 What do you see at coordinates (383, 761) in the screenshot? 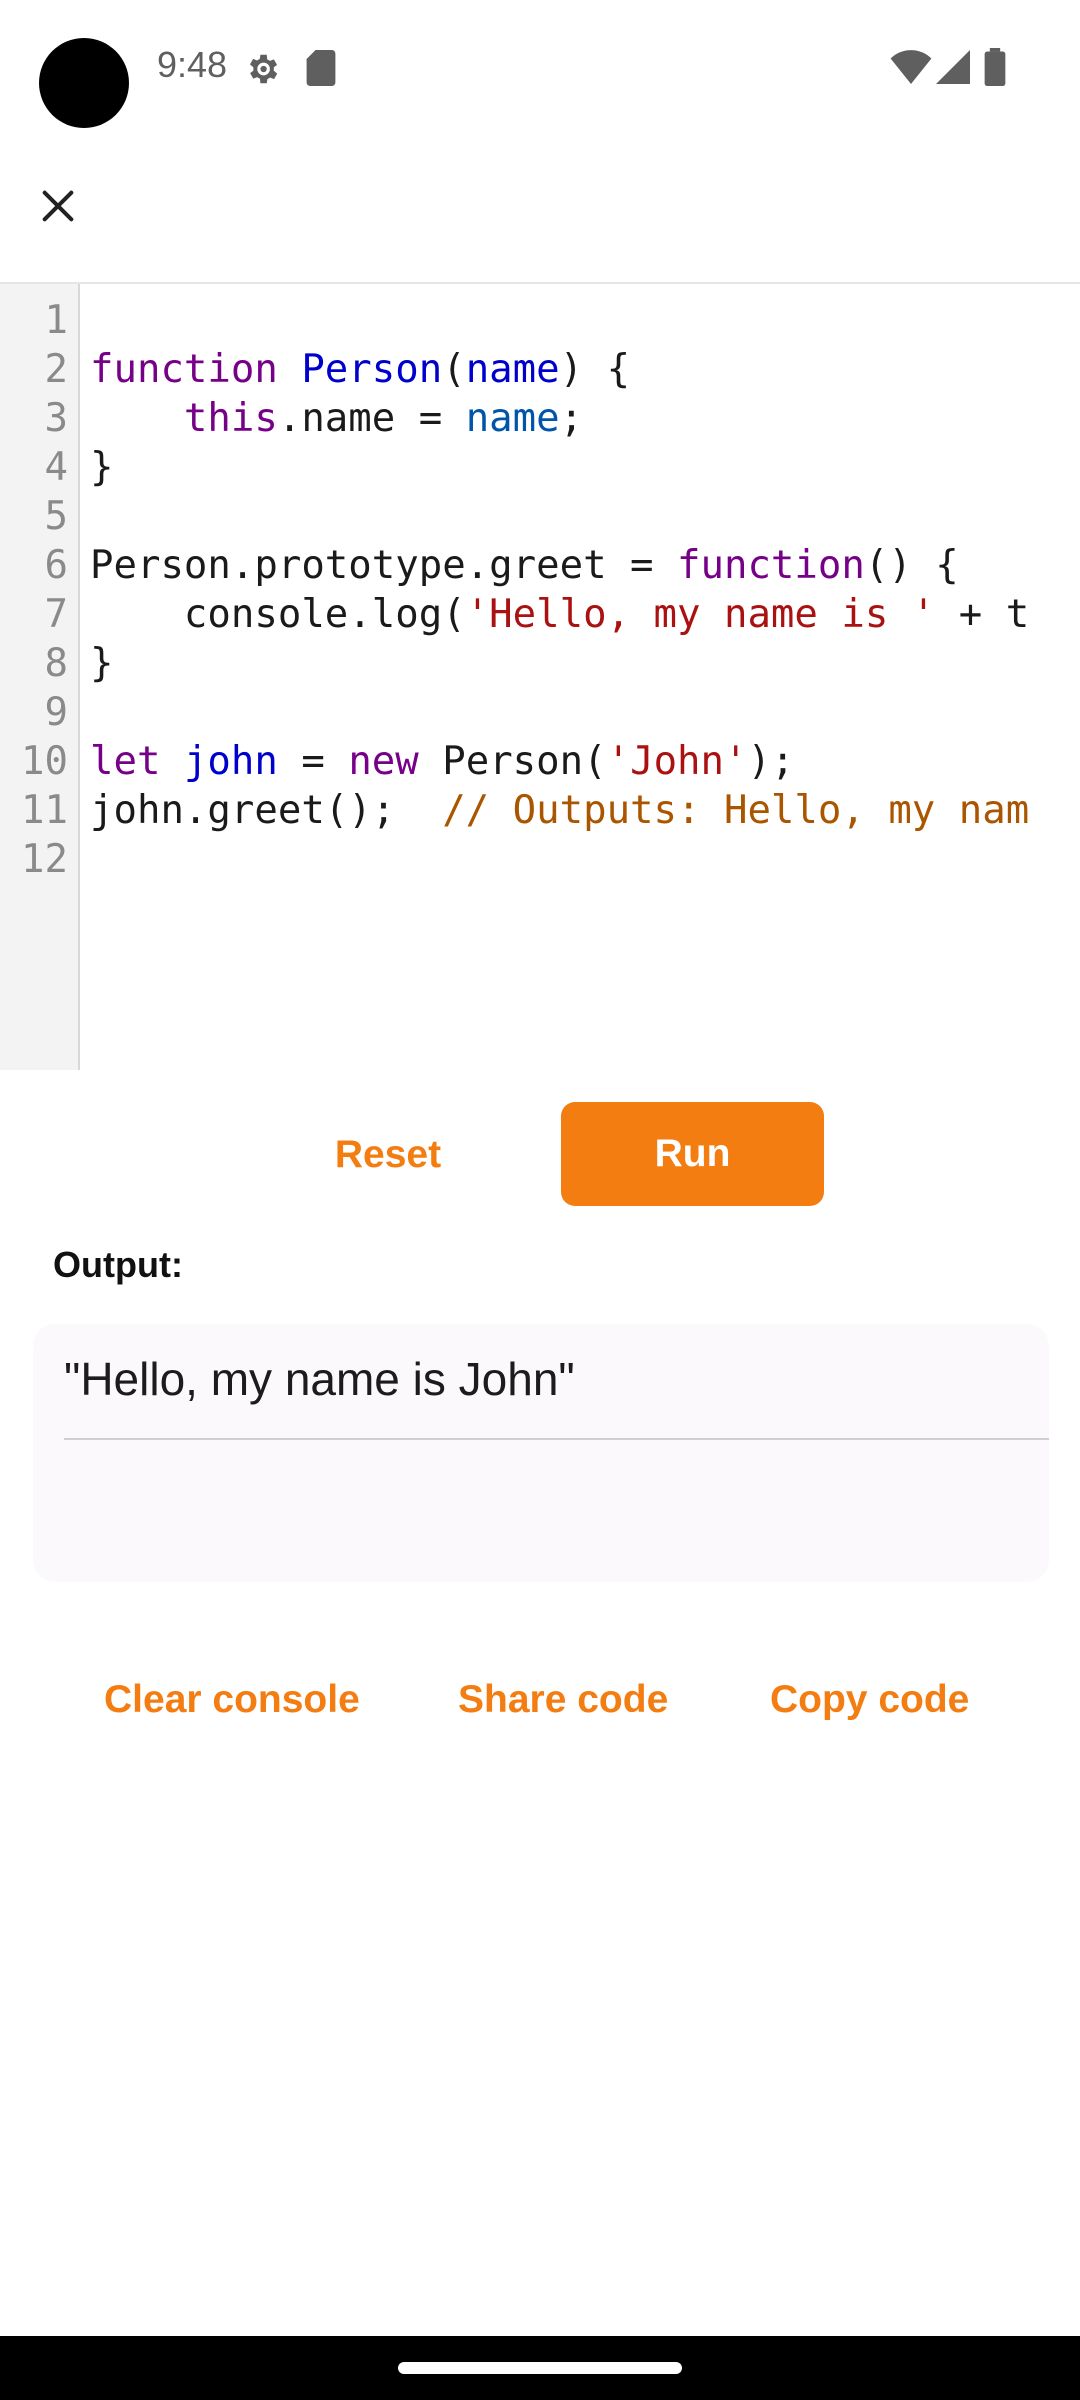
I see `code-token: new` at bounding box center [383, 761].